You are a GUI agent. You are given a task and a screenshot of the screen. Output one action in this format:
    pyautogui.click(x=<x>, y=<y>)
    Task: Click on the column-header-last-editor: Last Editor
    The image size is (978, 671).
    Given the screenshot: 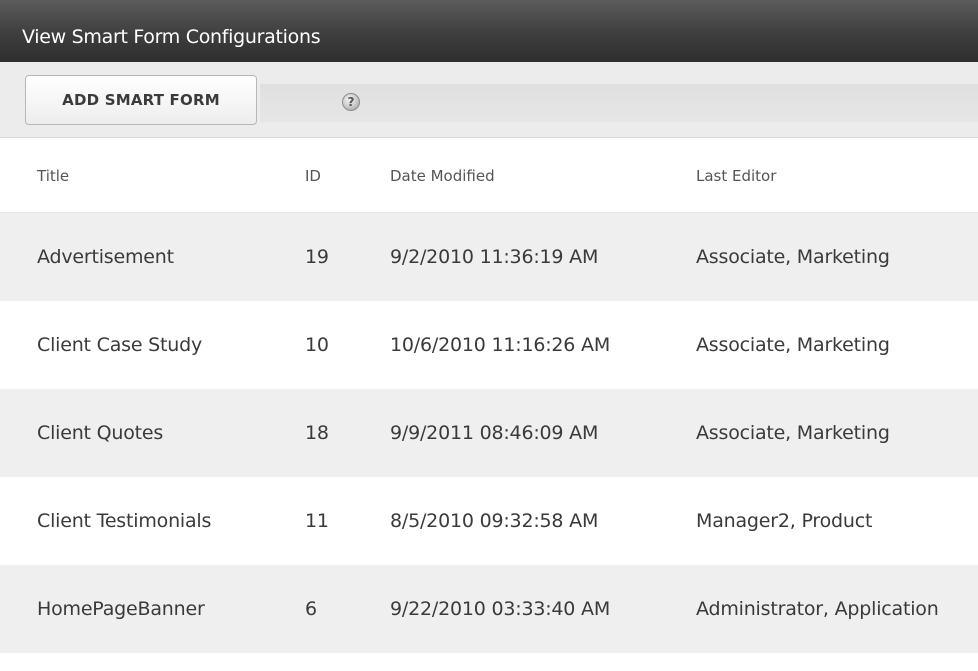 What is the action you would take?
    pyautogui.click(x=736, y=175)
    